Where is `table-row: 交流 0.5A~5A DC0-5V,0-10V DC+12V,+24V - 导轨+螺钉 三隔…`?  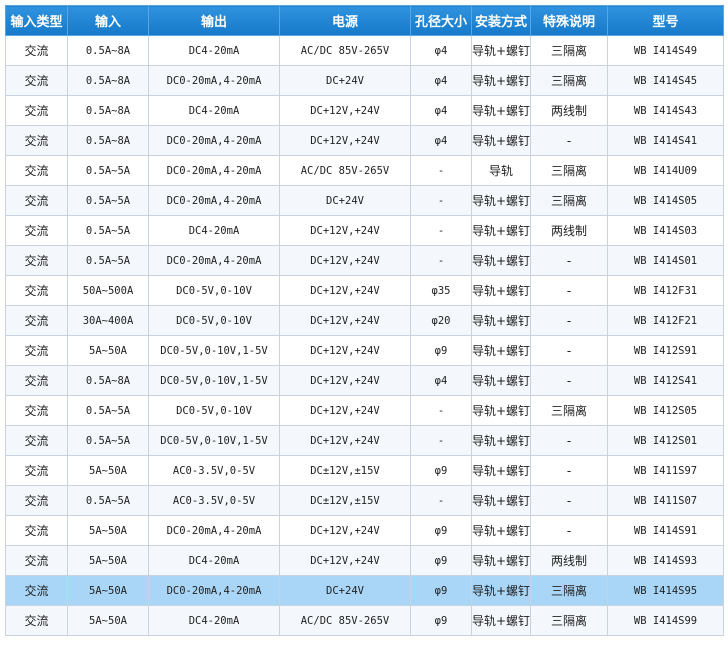
table-row: 交流 0.5A~5A DC0-5V,0-10V DC+12V,+24V - 导轨+螺钉 三隔… is located at coordinates (364, 410).